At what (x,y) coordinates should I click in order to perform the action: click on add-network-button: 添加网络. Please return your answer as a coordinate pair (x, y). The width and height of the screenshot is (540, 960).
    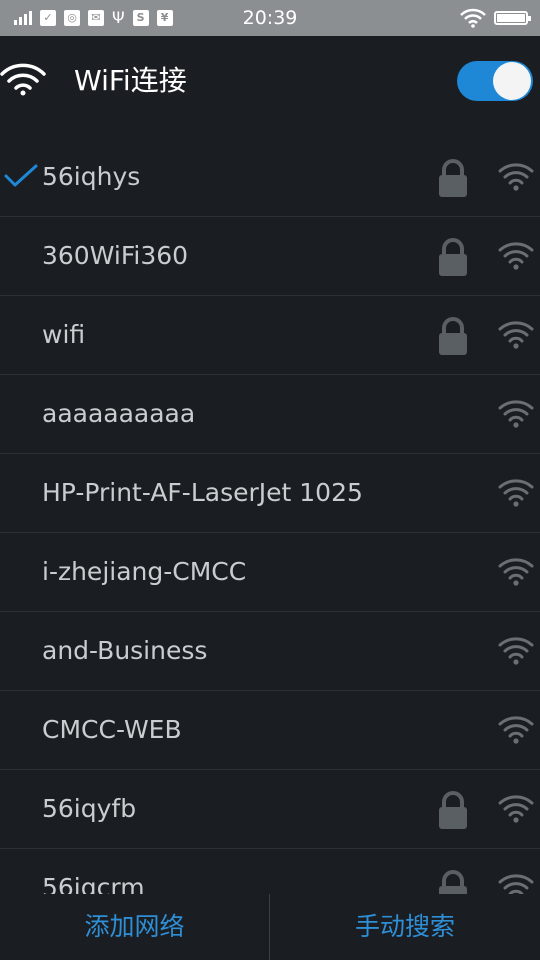
    Looking at the image, I should click on (134, 927).